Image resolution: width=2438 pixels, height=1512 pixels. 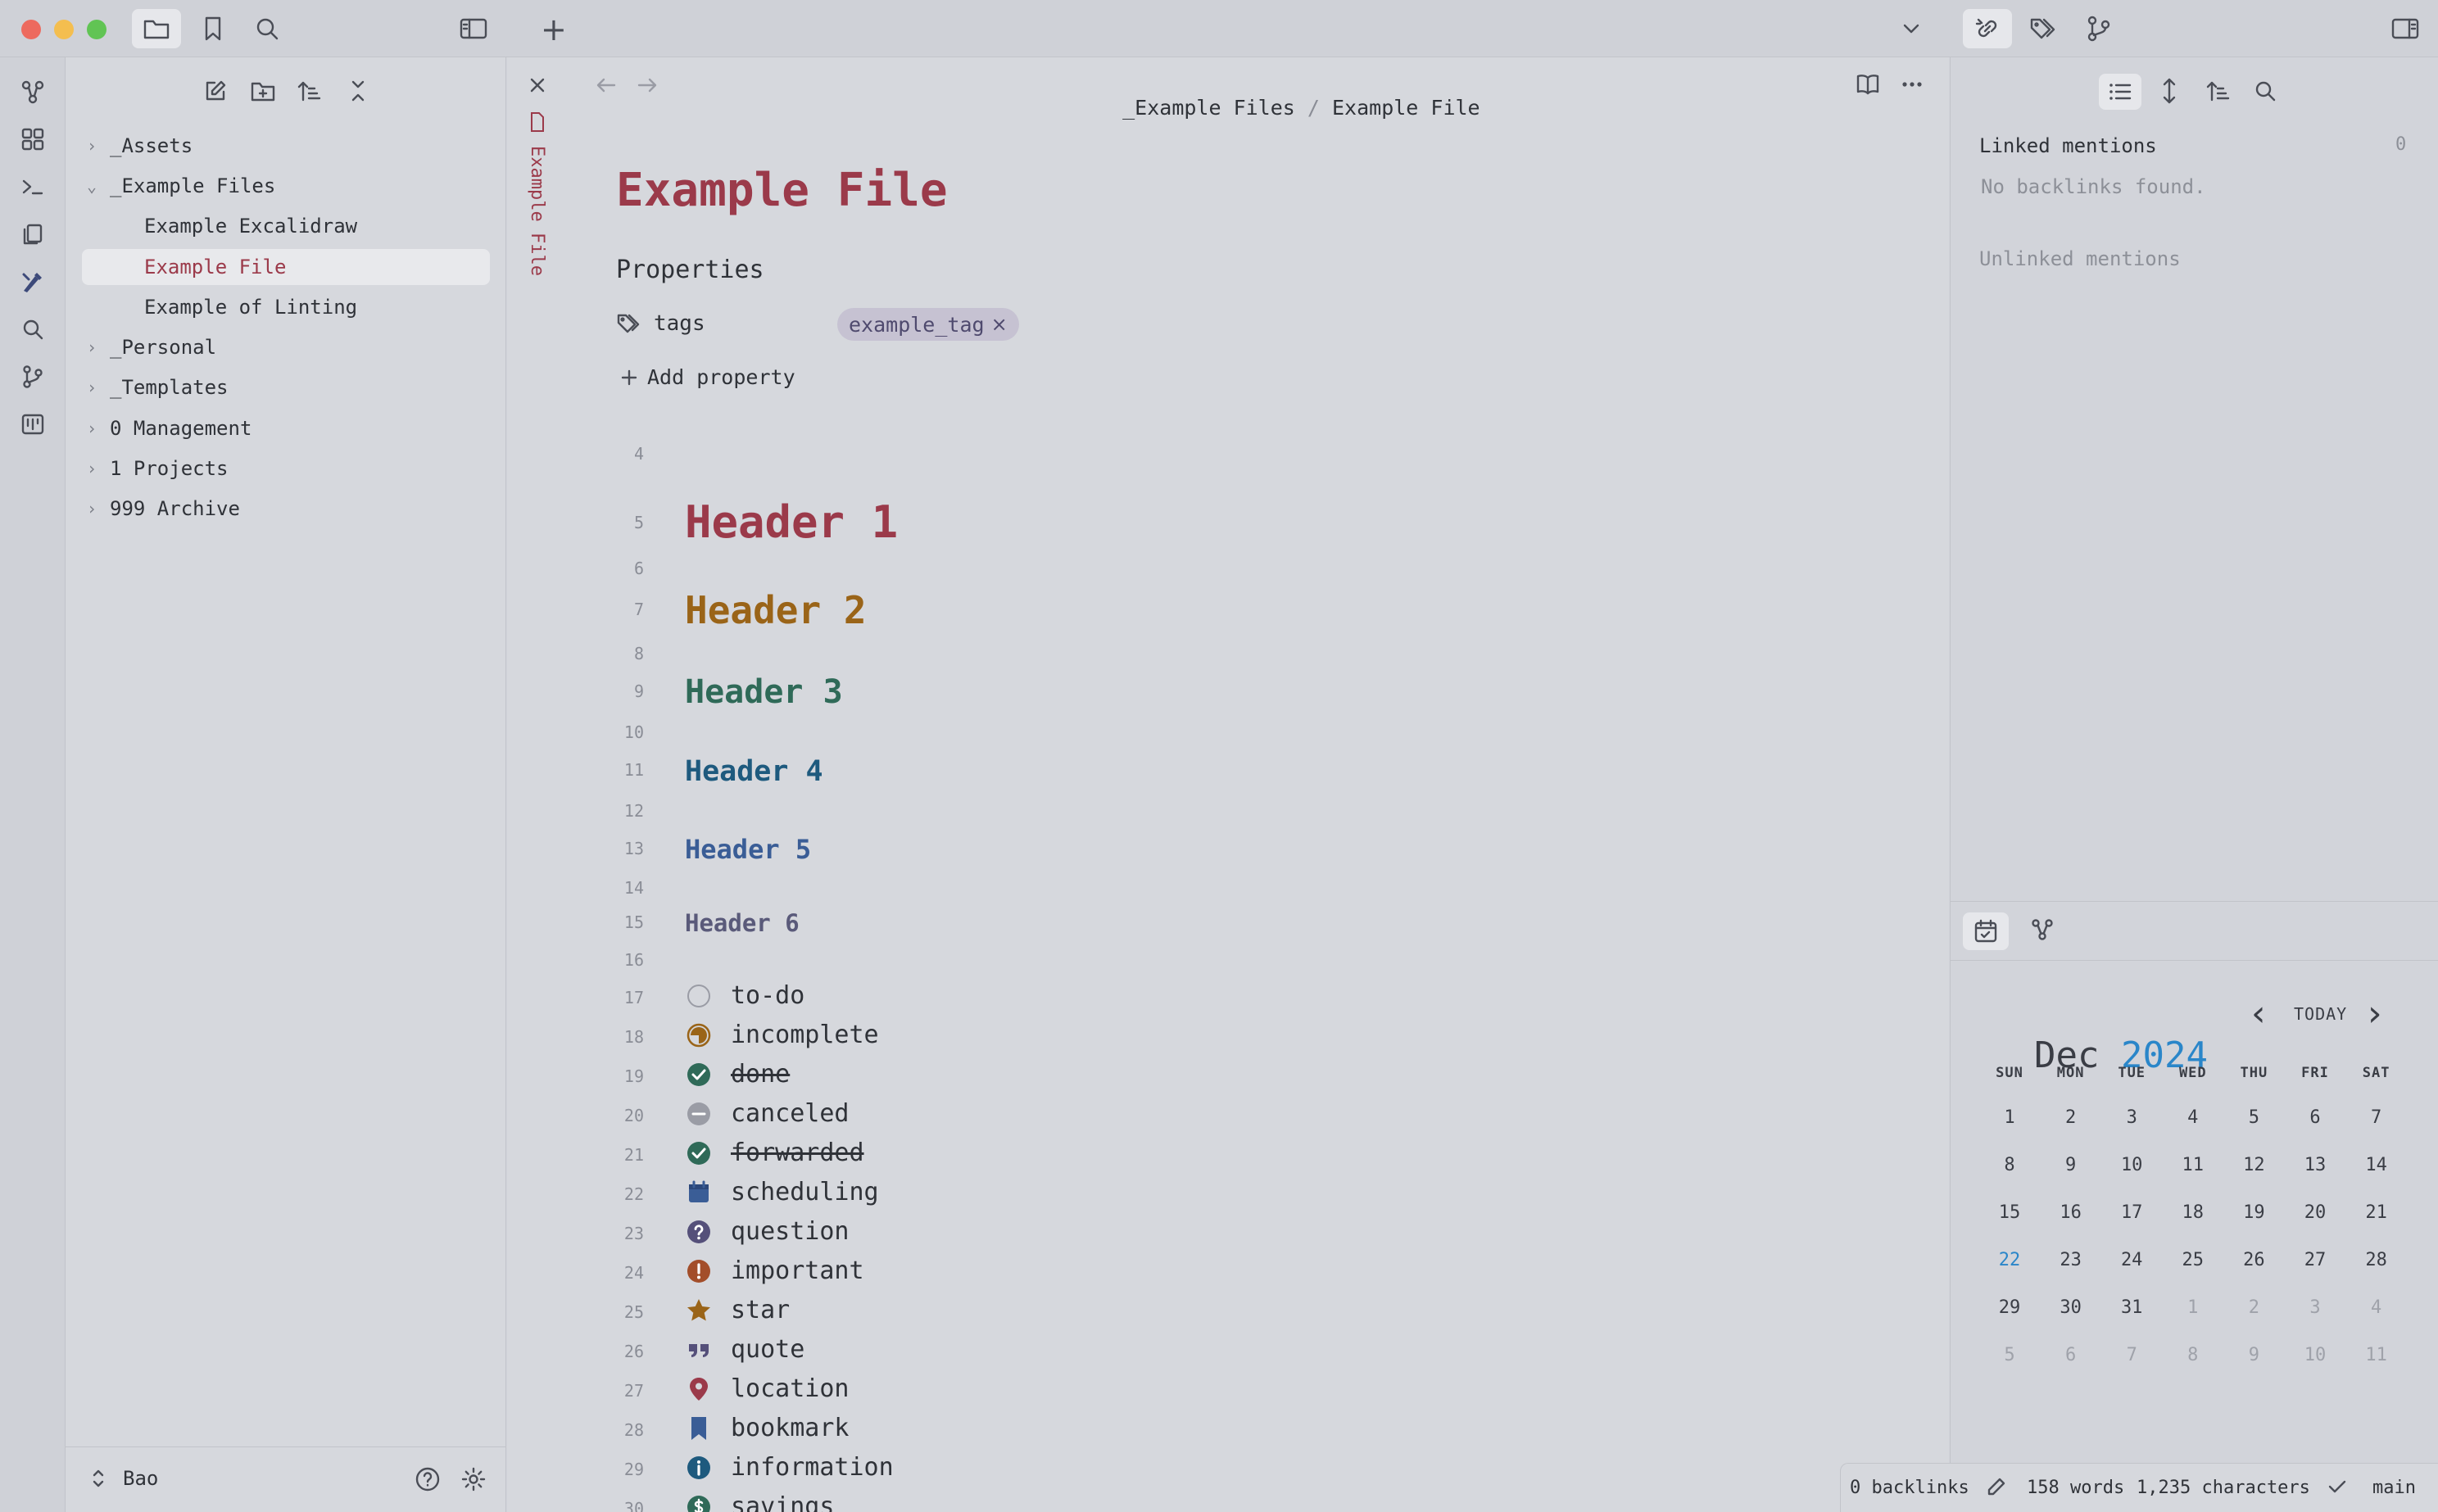 I want to click on back-button, so click(x=606, y=85).